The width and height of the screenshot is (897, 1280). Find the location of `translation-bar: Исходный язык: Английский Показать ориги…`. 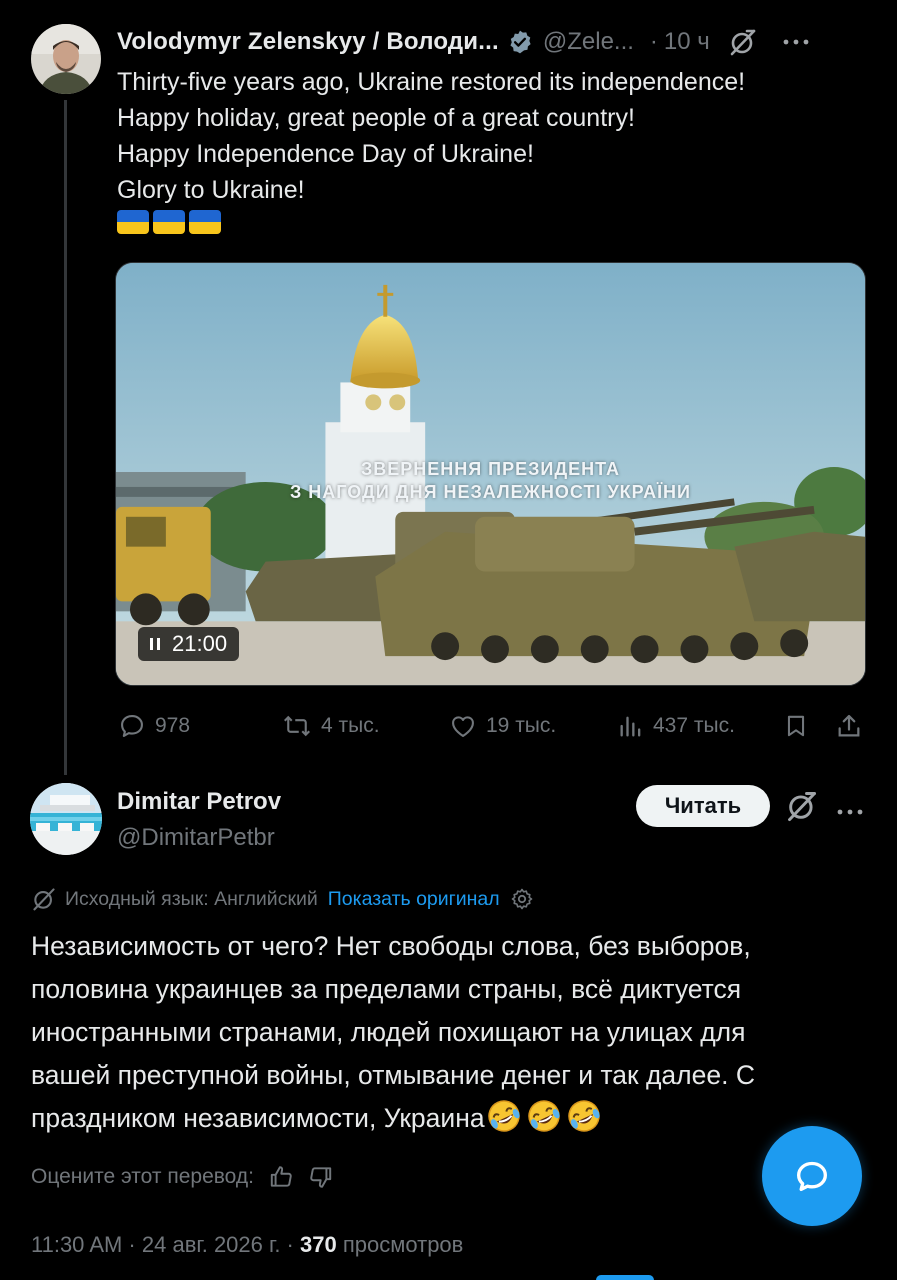

translation-bar: Исходный язык: Английский Показать ориги… is located at coordinates (282, 899).